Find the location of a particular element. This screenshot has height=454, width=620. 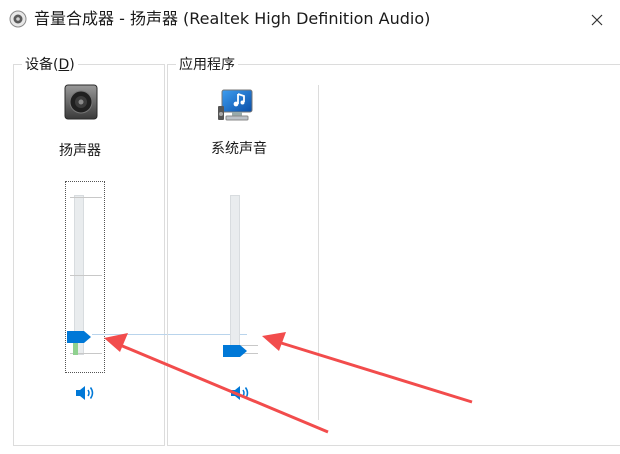

system-sounds-icon is located at coordinates (238, 108).